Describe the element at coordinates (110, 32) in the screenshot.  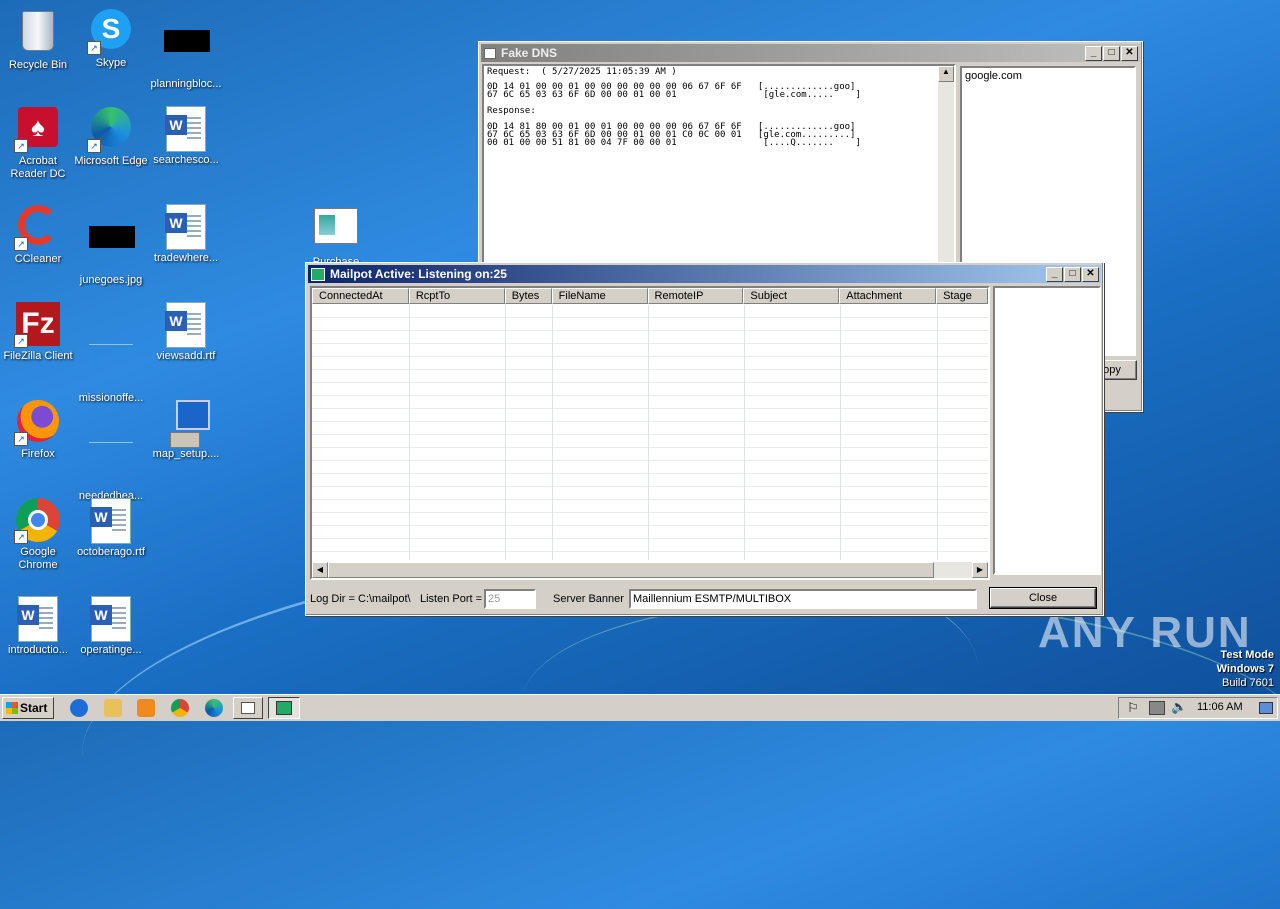
I see `skype-icon: S ↗` at that location.